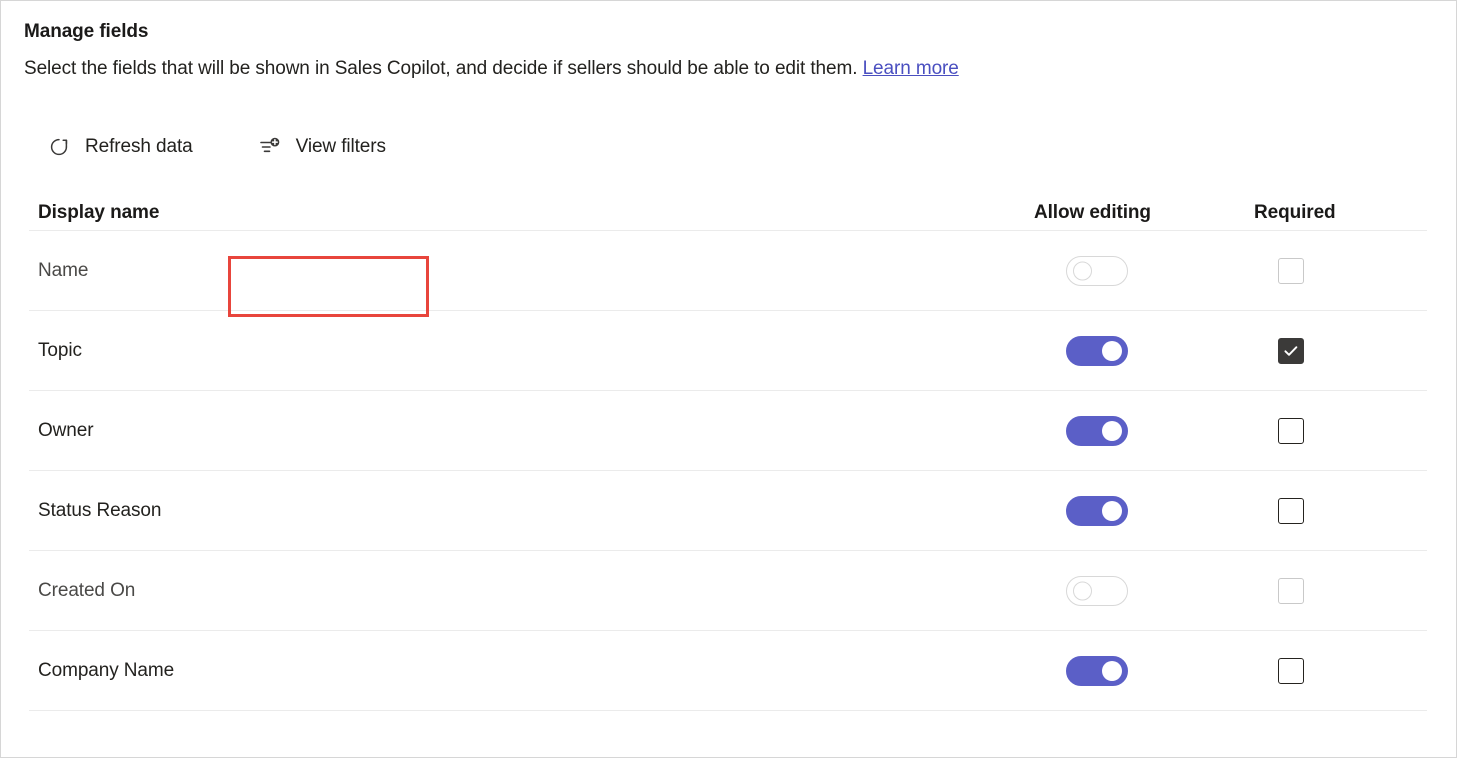 The width and height of the screenshot is (1457, 758). I want to click on refresh-data-button: Refresh data, so click(120, 147).